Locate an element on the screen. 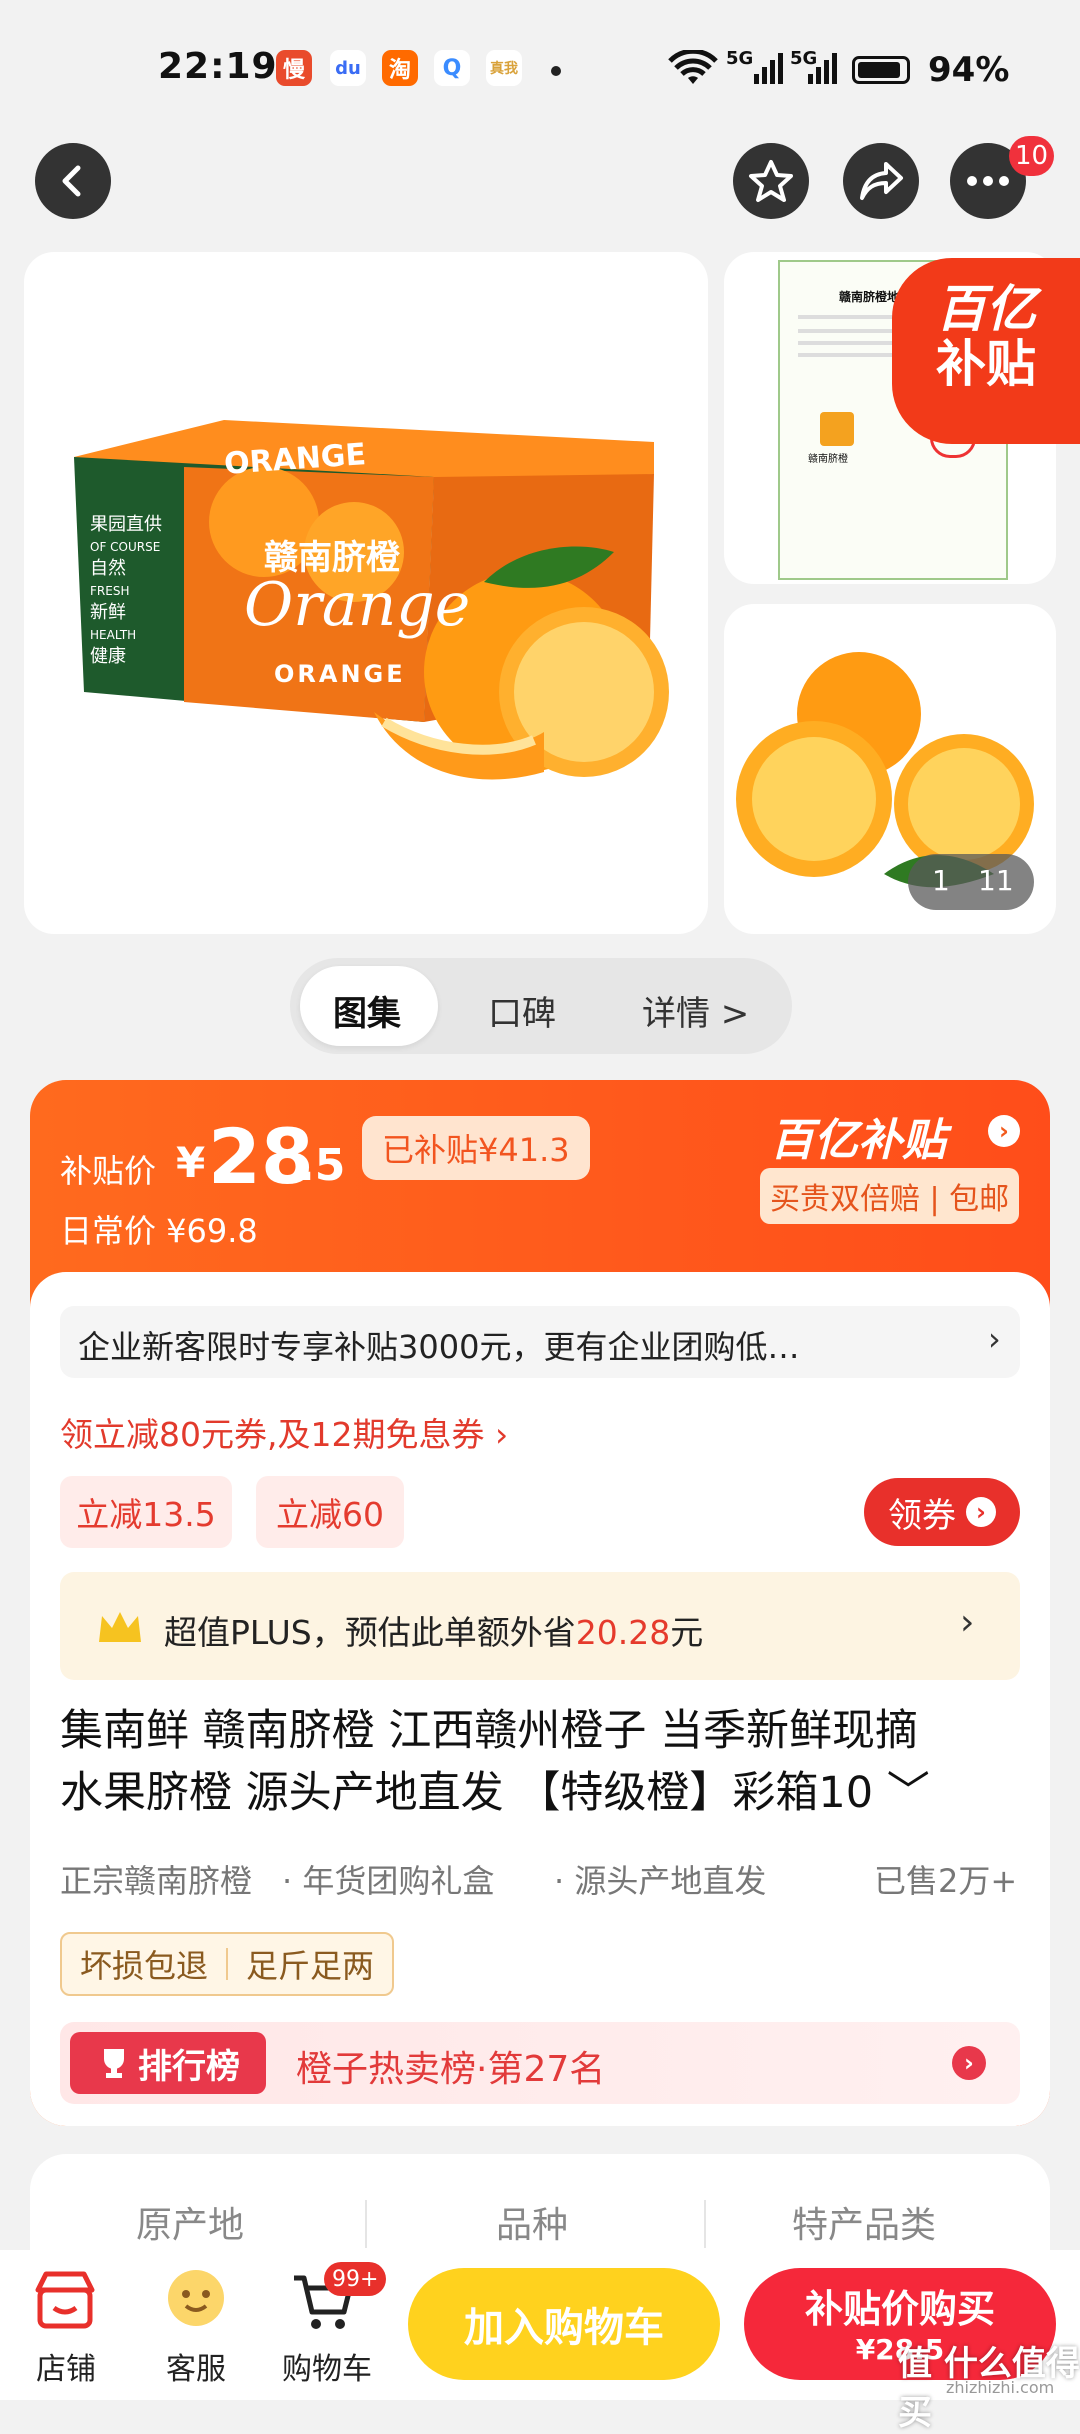  back-button is located at coordinates (73, 181).